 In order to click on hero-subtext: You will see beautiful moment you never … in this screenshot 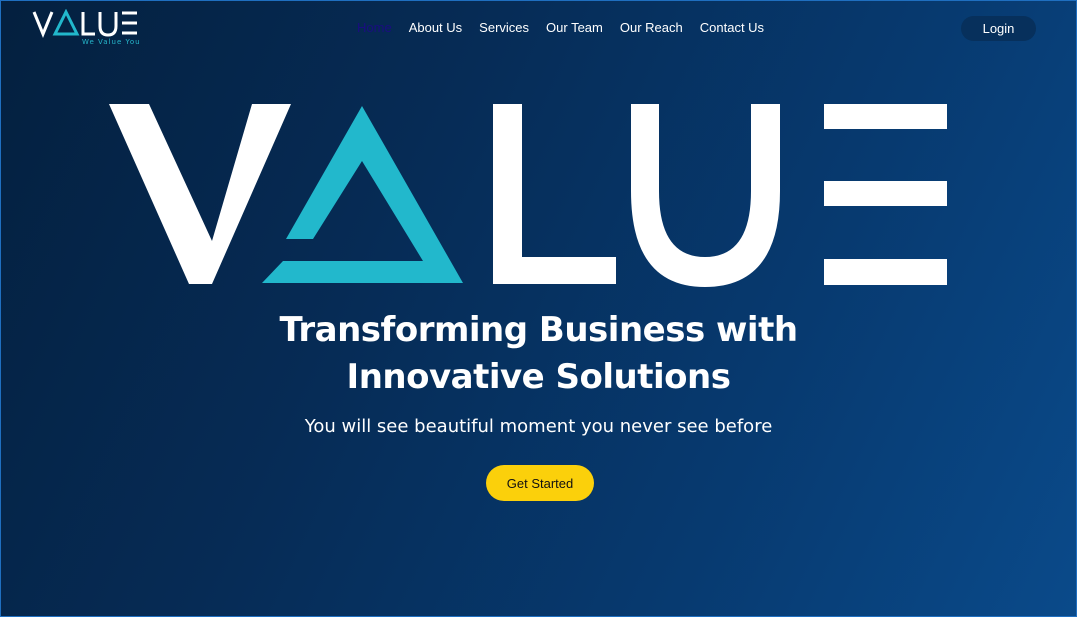, I will do `click(538, 426)`.